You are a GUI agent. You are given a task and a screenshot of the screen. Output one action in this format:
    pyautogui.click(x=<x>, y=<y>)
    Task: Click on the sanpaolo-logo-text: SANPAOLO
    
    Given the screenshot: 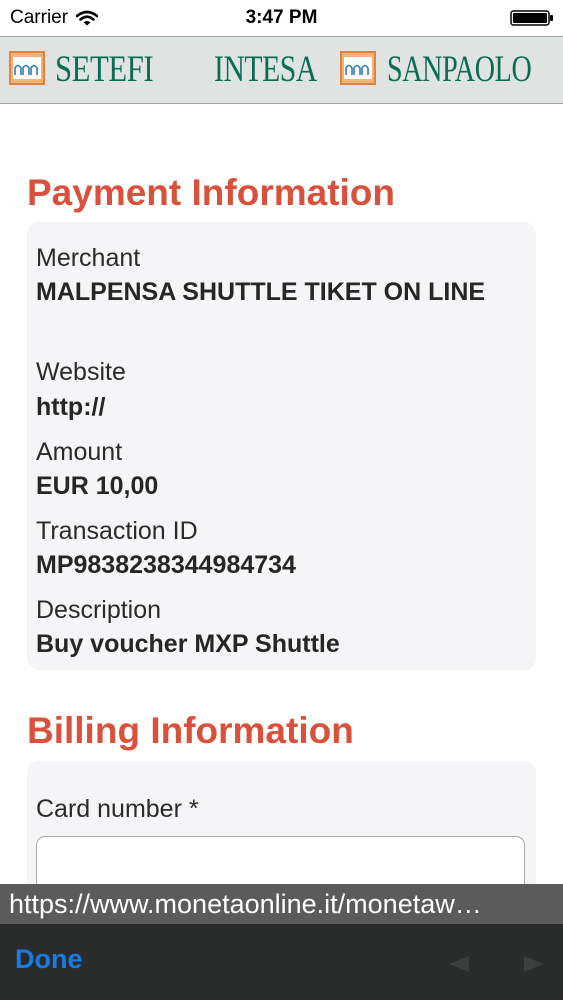 What is the action you would take?
    pyautogui.click(x=459, y=69)
    